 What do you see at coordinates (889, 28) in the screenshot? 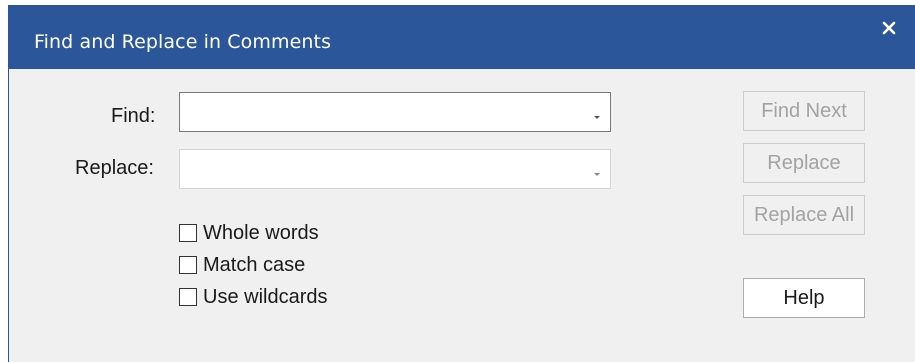
I see `close-icon` at bounding box center [889, 28].